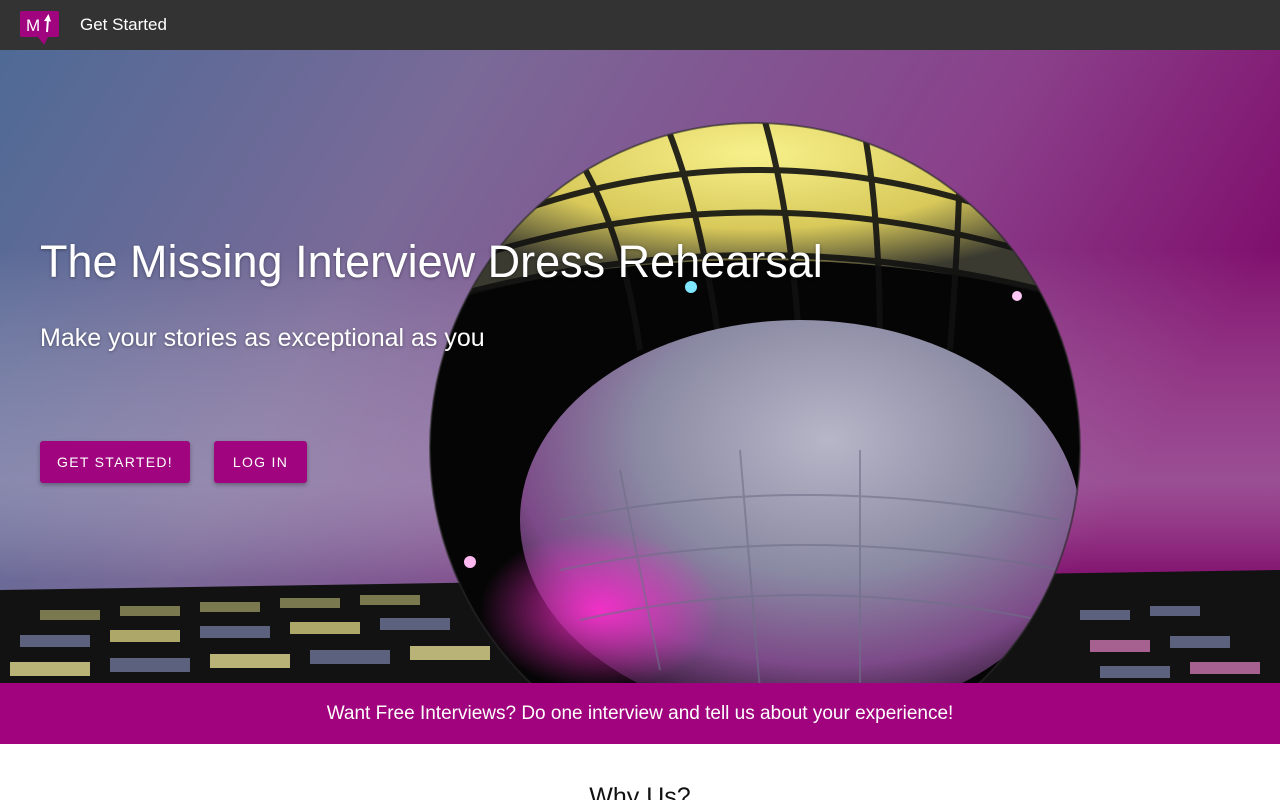 This screenshot has width=1280, height=800. What do you see at coordinates (115, 462) in the screenshot?
I see `get-started-button: GET STARTED!` at bounding box center [115, 462].